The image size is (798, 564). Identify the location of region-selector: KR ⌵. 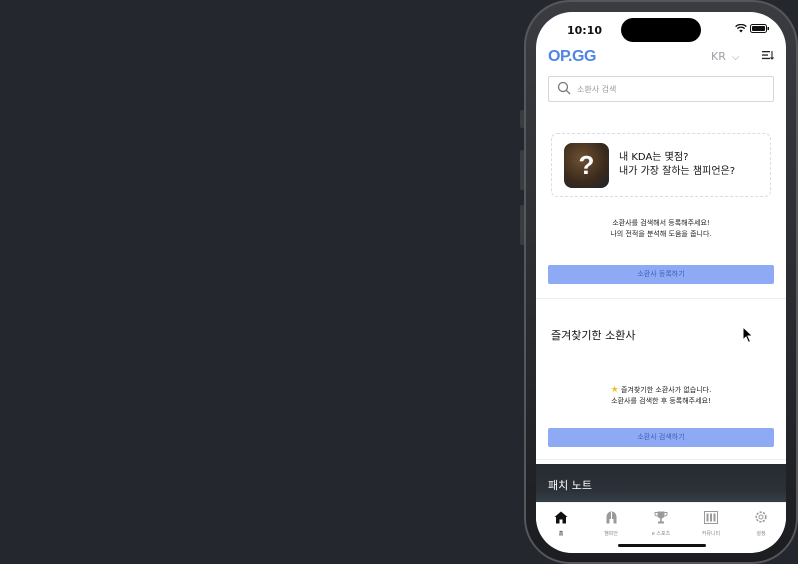
(725, 56).